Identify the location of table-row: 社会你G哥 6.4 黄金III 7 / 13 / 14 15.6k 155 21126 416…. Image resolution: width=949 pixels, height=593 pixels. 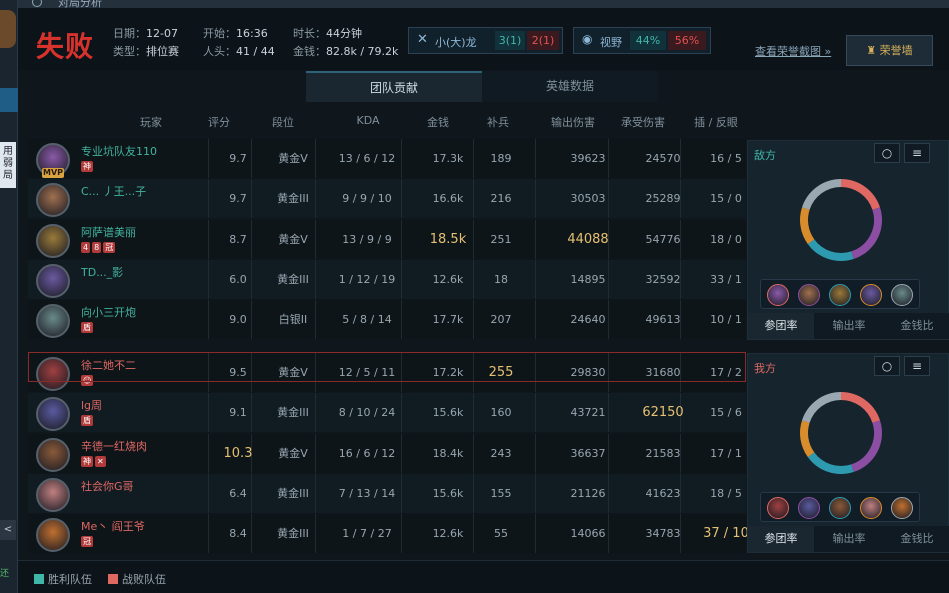
(387, 493).